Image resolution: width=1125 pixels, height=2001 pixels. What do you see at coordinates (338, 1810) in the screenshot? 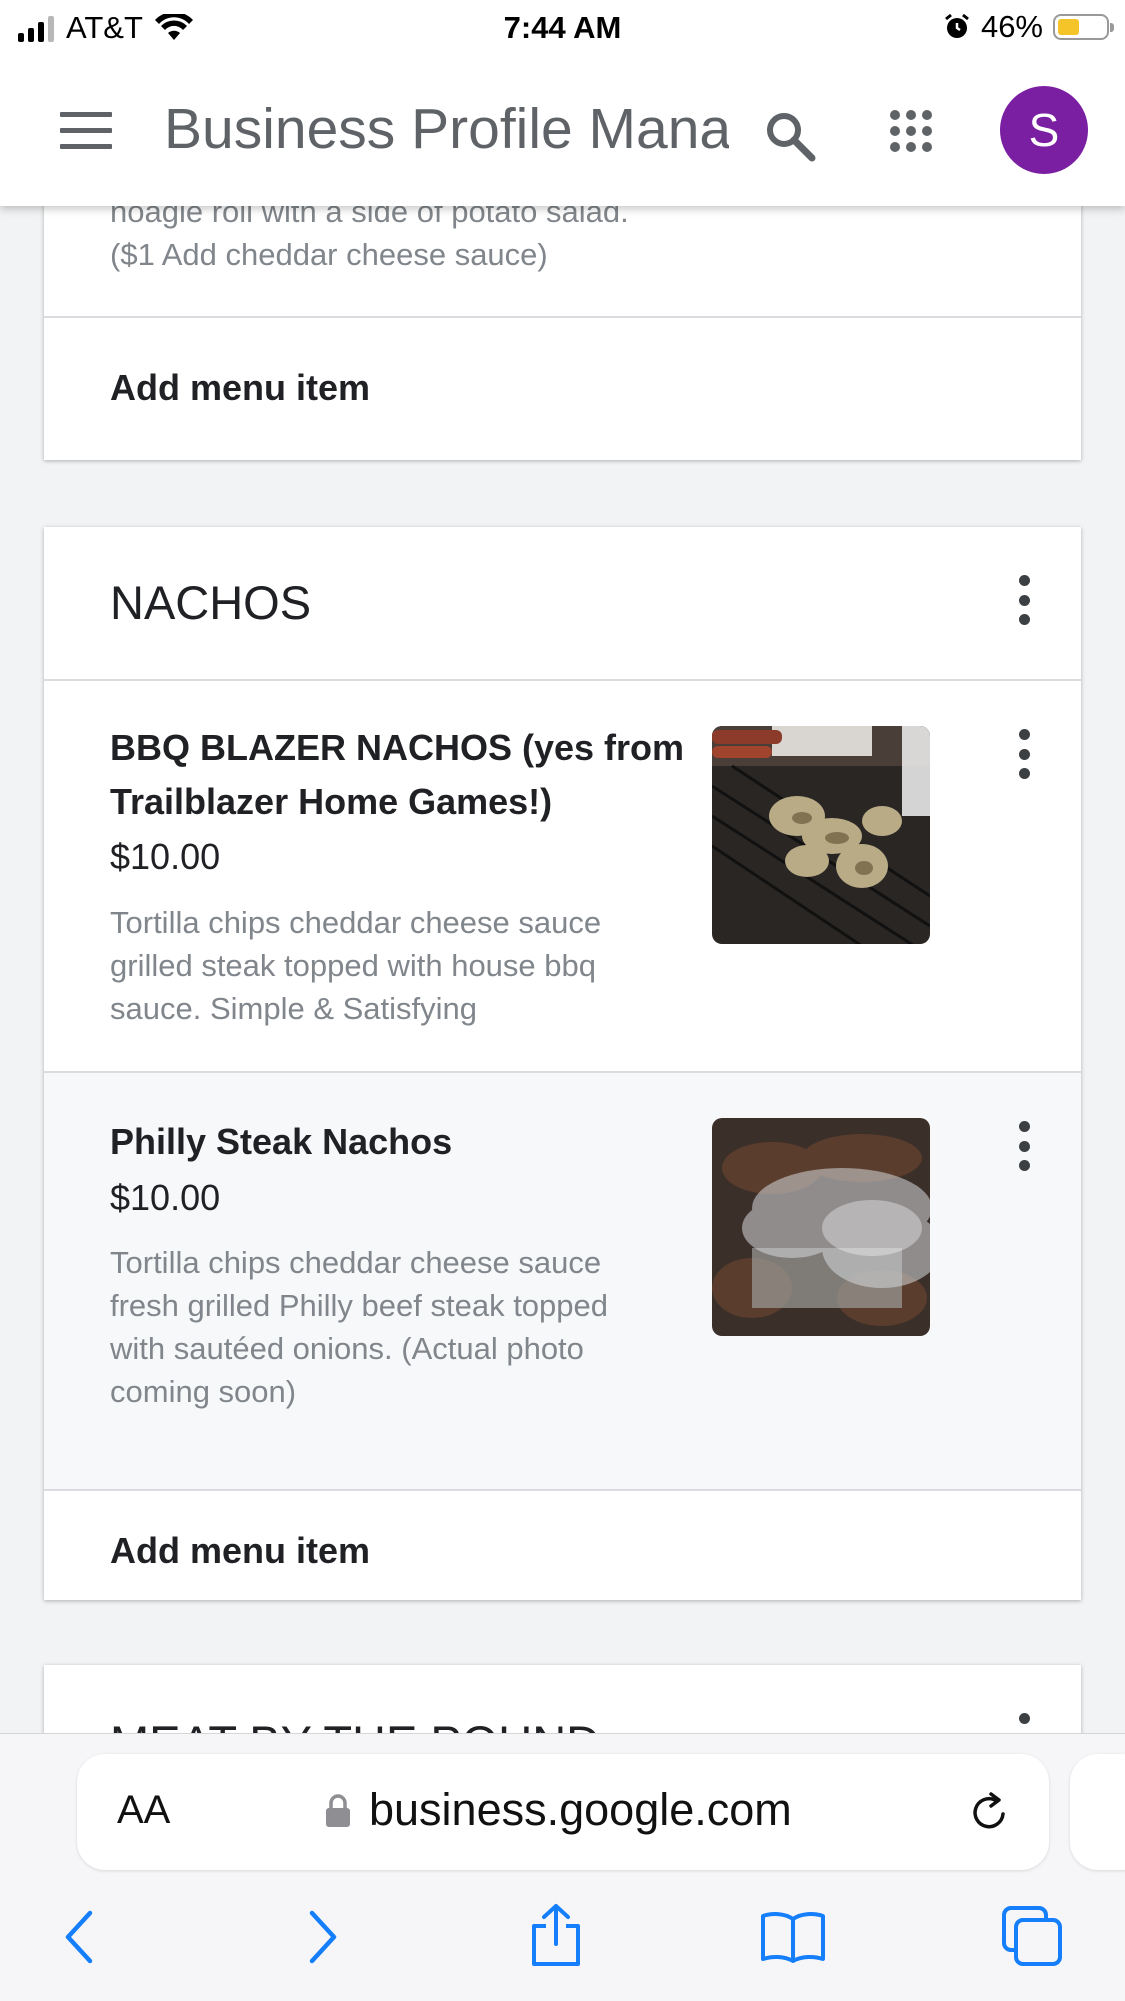
I see `lock-icon` at bounding box center [338, 1810].